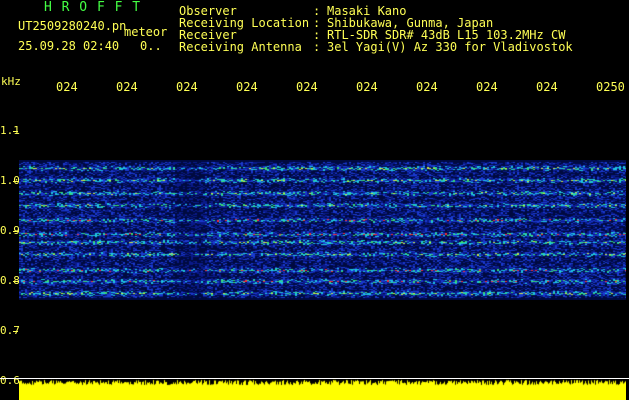 The width and height of the screenshot is (629, 400). What do you see at coordinates (317, 47) in the screenshot?
I see `field-antenna-sep: :` at bounding box center [317, 47].